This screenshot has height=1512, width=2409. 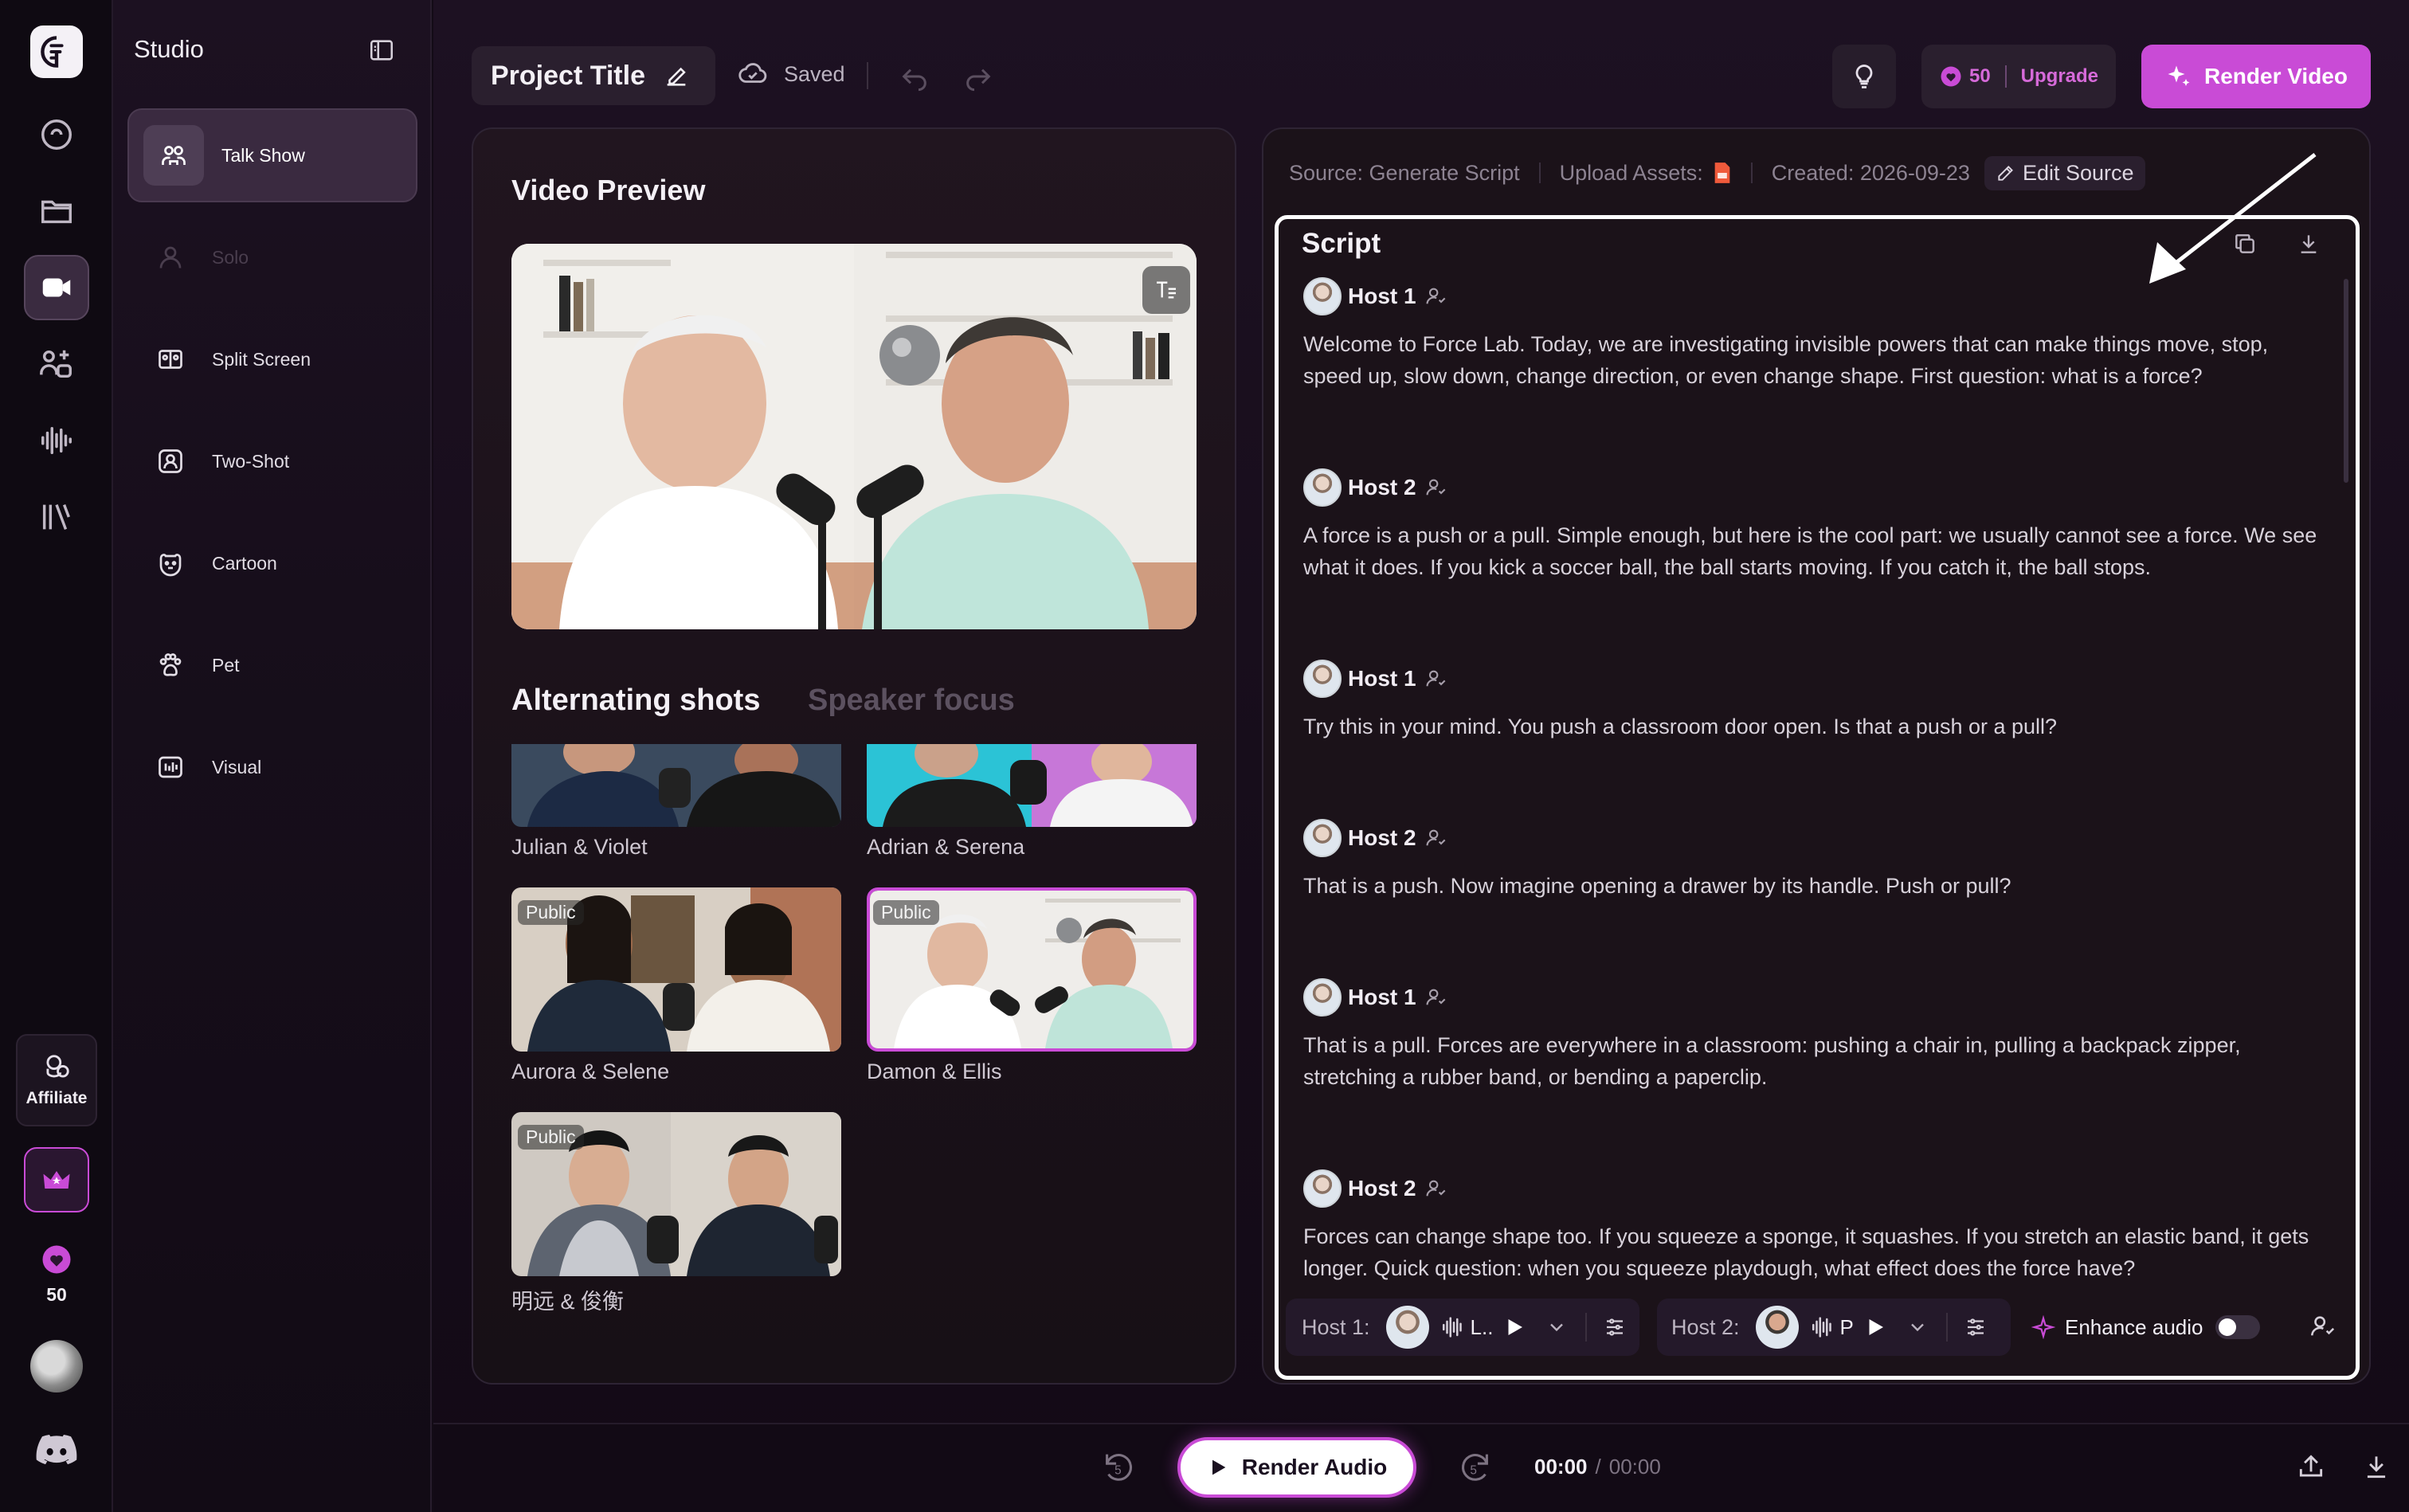 I want to click on script-scrollbar, so click(x=2346, y=381).